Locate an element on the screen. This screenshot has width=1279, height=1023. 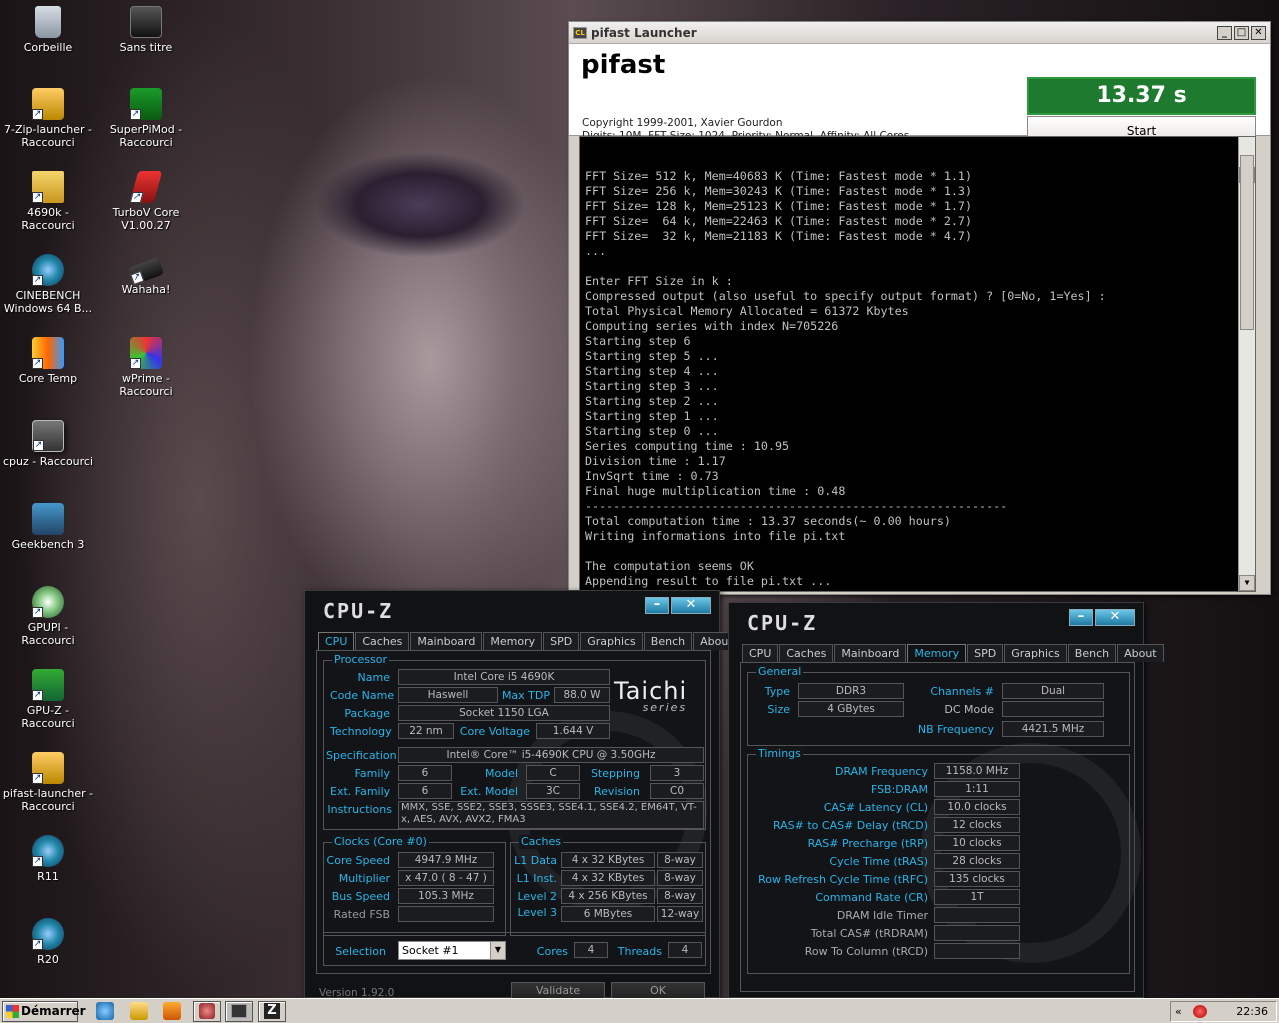
recycle-bin-icon is located at coordinates (48, 22).